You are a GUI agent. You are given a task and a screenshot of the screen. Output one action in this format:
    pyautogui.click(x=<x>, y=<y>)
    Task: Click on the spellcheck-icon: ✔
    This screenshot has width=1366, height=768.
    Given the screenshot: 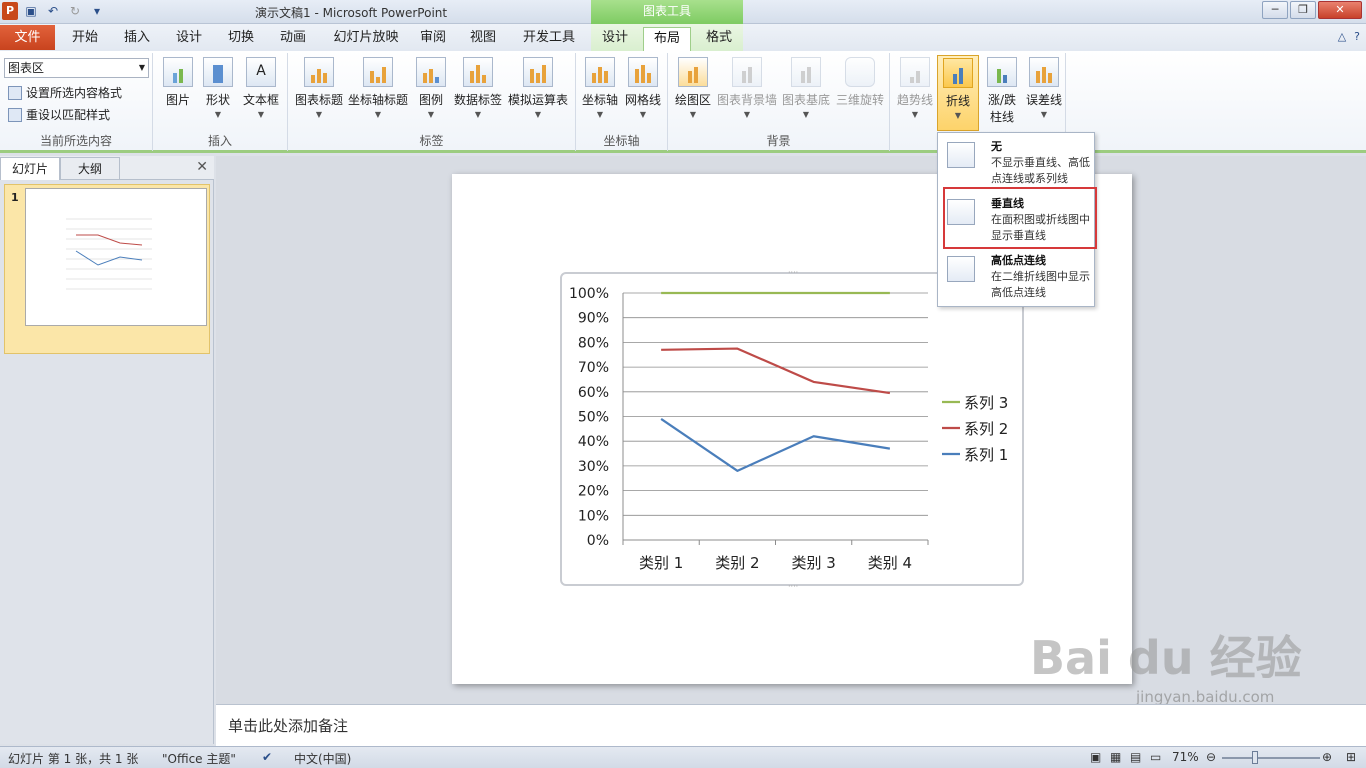 What is the action you would take?
    pyautogui.click(x=267, y=757)
    